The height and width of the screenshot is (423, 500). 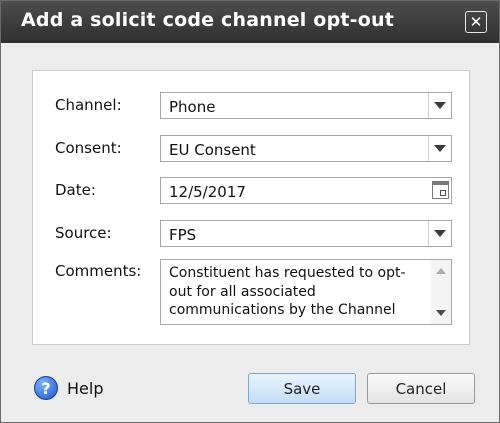 I want to click on date-label: Date:, so click(x=75, y=190).